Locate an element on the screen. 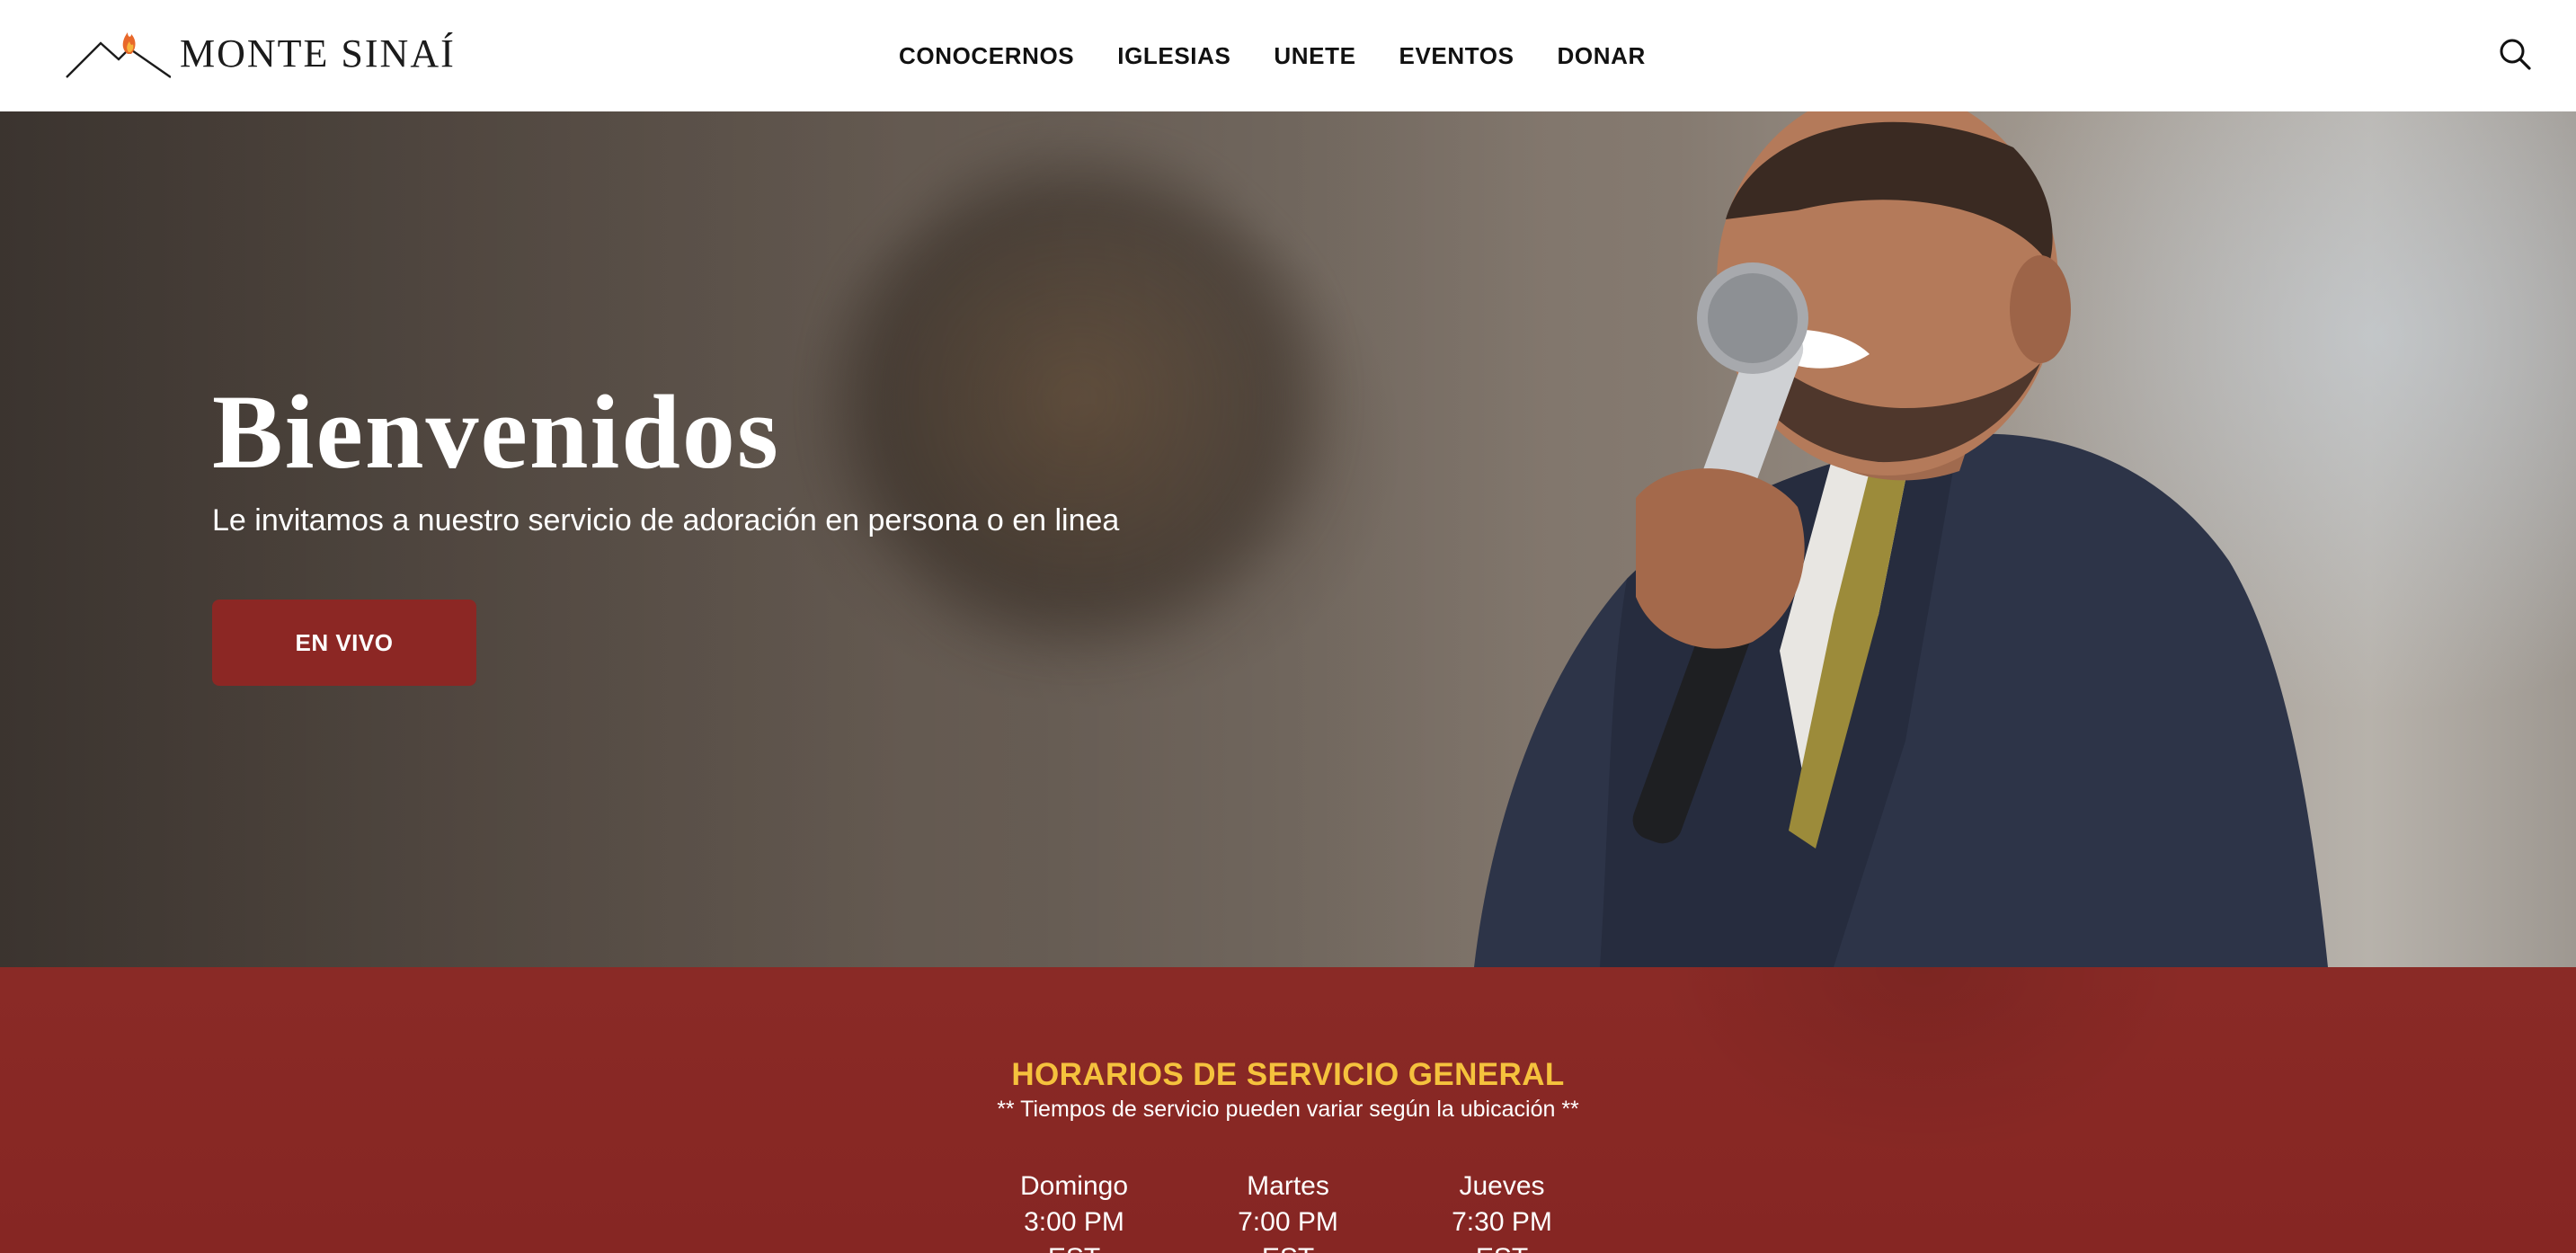 The width and height of the screenshot is (2576, 1253). search-button is located at coordinates (2515, 54).